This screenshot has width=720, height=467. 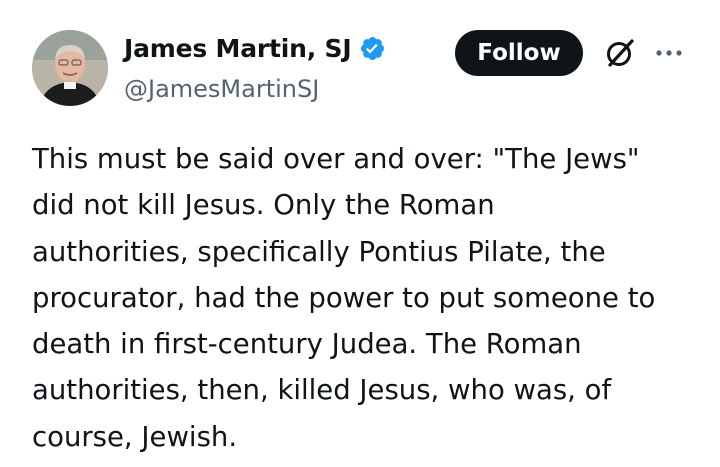 I want to click on avatar, so click(x=70, y=68).